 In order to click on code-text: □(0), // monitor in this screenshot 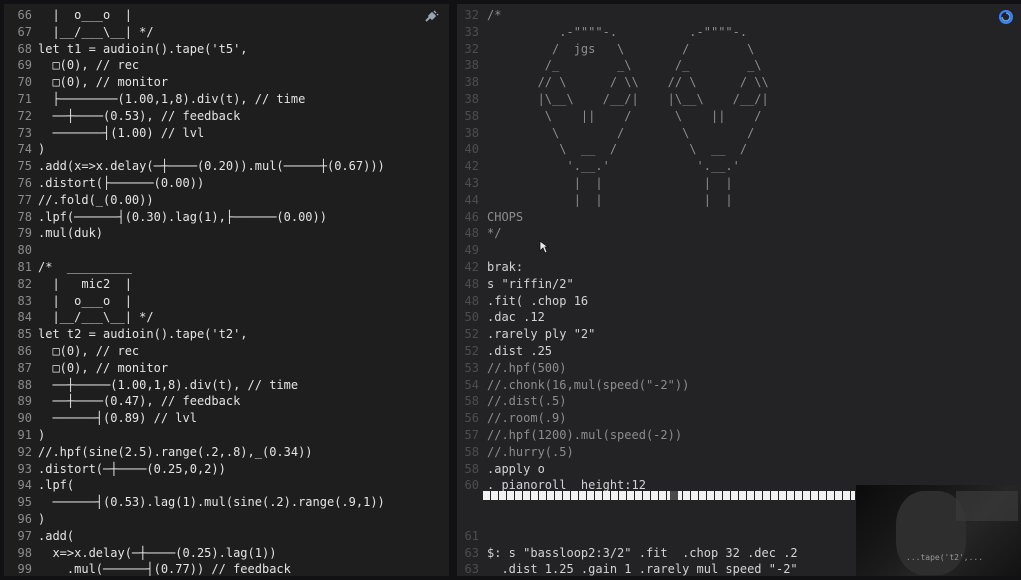, I will do `click(103, 368)`.